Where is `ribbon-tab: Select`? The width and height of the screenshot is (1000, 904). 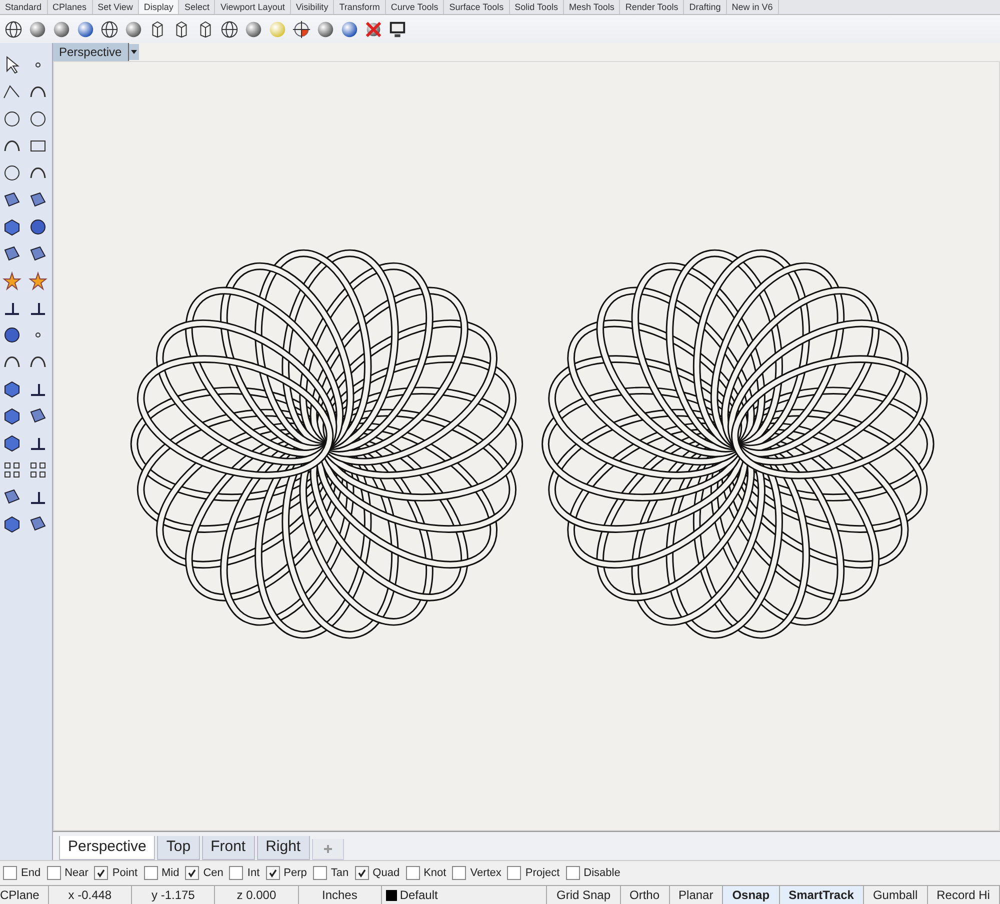
ribbon-tab: Select is located at coordinates (197, 7).